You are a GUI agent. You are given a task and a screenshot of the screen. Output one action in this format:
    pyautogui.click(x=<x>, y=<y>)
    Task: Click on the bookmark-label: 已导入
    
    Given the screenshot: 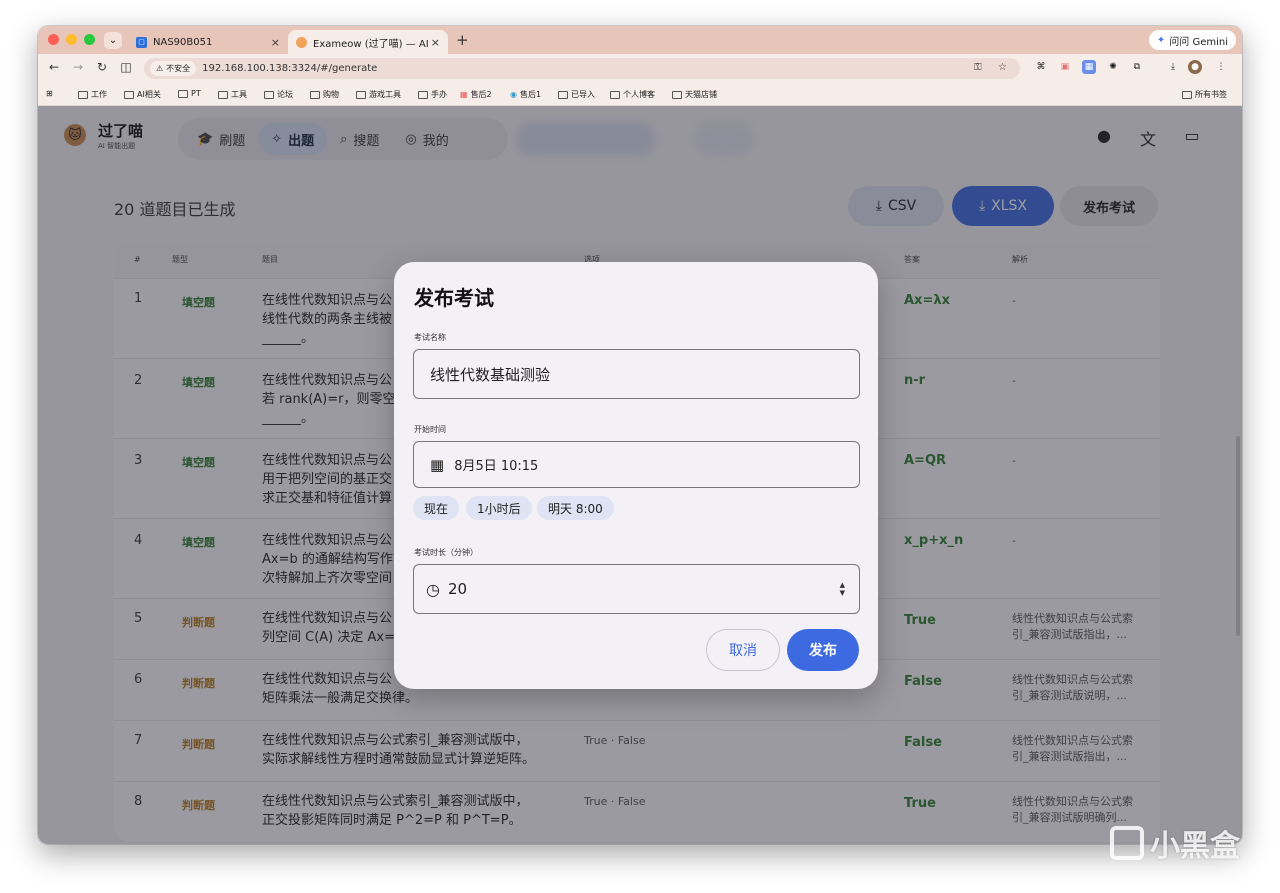 What is the action you would take?
    pyautogui.click(x=583, y=94)
    